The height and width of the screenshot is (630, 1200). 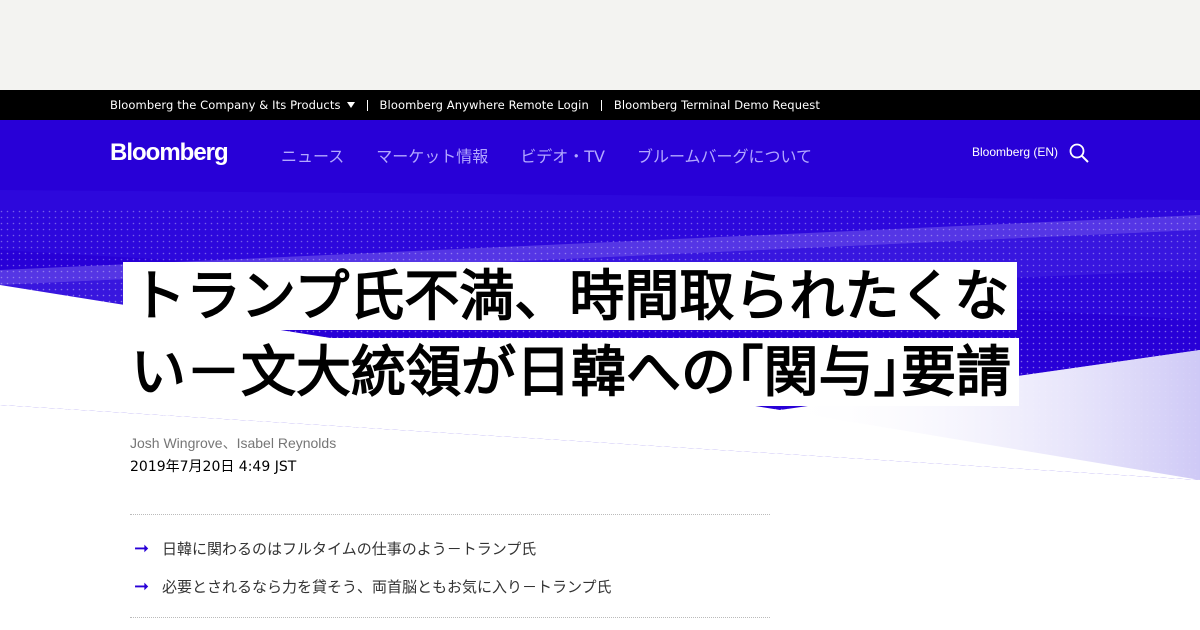 I want to click on terminal-demo-link: Bloomberg Terminal Demo Request, so click(x=717, y=105).